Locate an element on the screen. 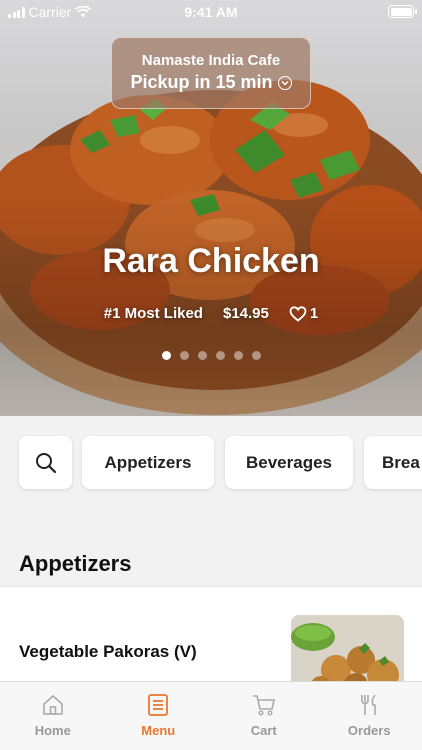 This screenshot has width=422, height=750. tab-home: Home is located at coordinates (53, 716).